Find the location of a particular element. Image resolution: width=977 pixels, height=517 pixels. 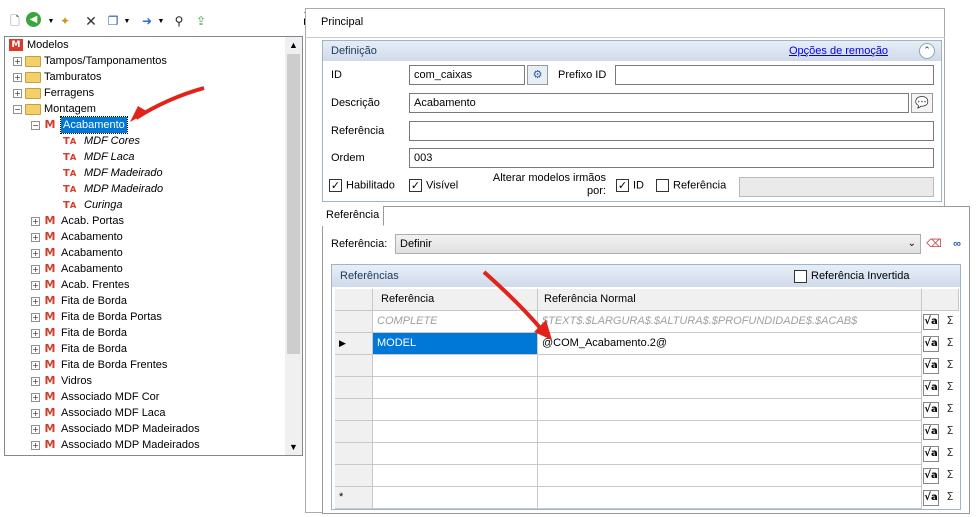

tree-subitem: TA Curinga is located at coordinates (93, 205).